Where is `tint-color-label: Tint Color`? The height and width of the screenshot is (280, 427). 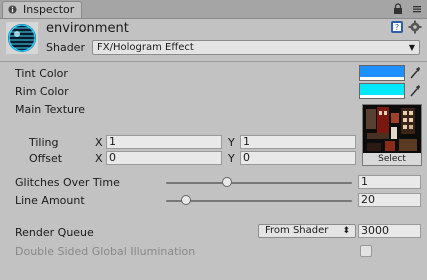
tint-color-label: Tint Color is located at coordinates (41, 73).